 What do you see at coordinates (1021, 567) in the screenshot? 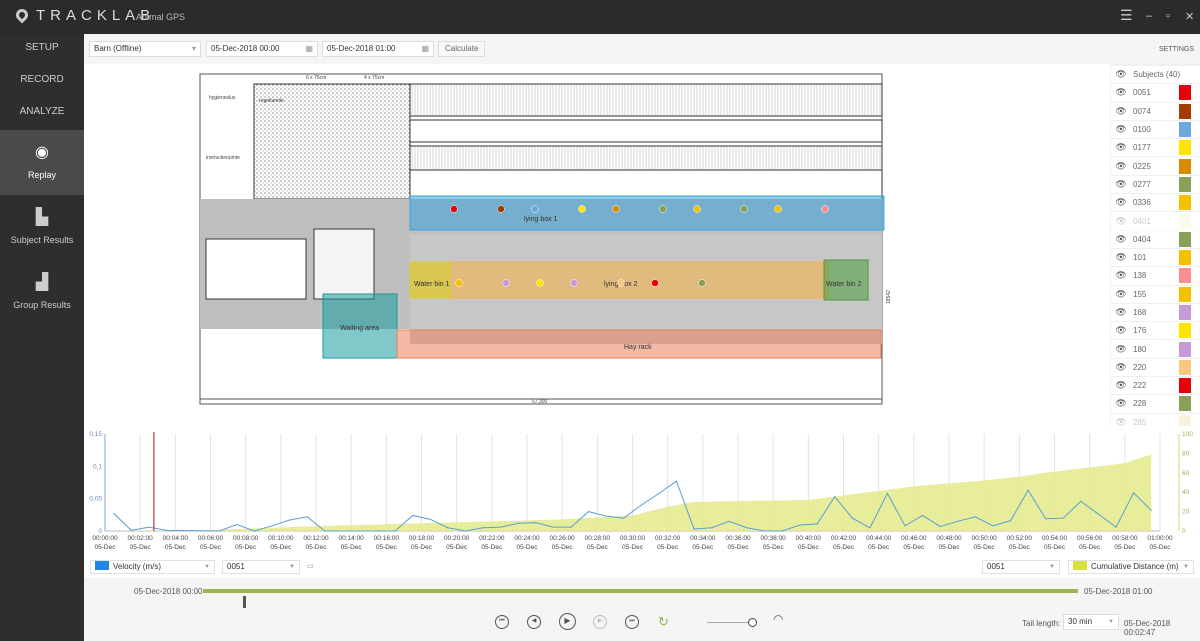
I see `right-subject-select: 0051 ▼` at bounding box center [1021, 567].